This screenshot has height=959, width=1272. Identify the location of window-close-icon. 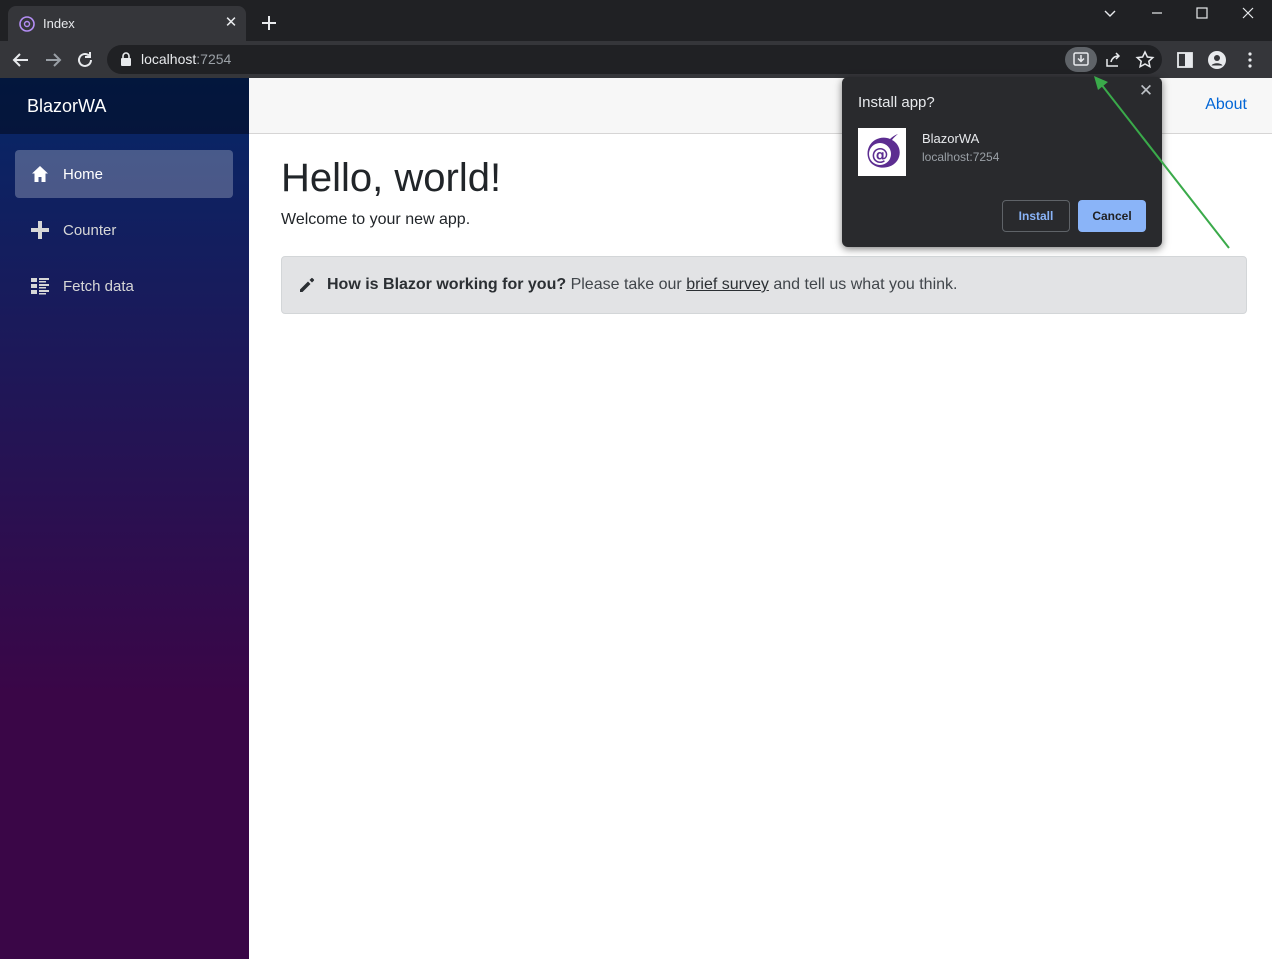
(1248, 15).